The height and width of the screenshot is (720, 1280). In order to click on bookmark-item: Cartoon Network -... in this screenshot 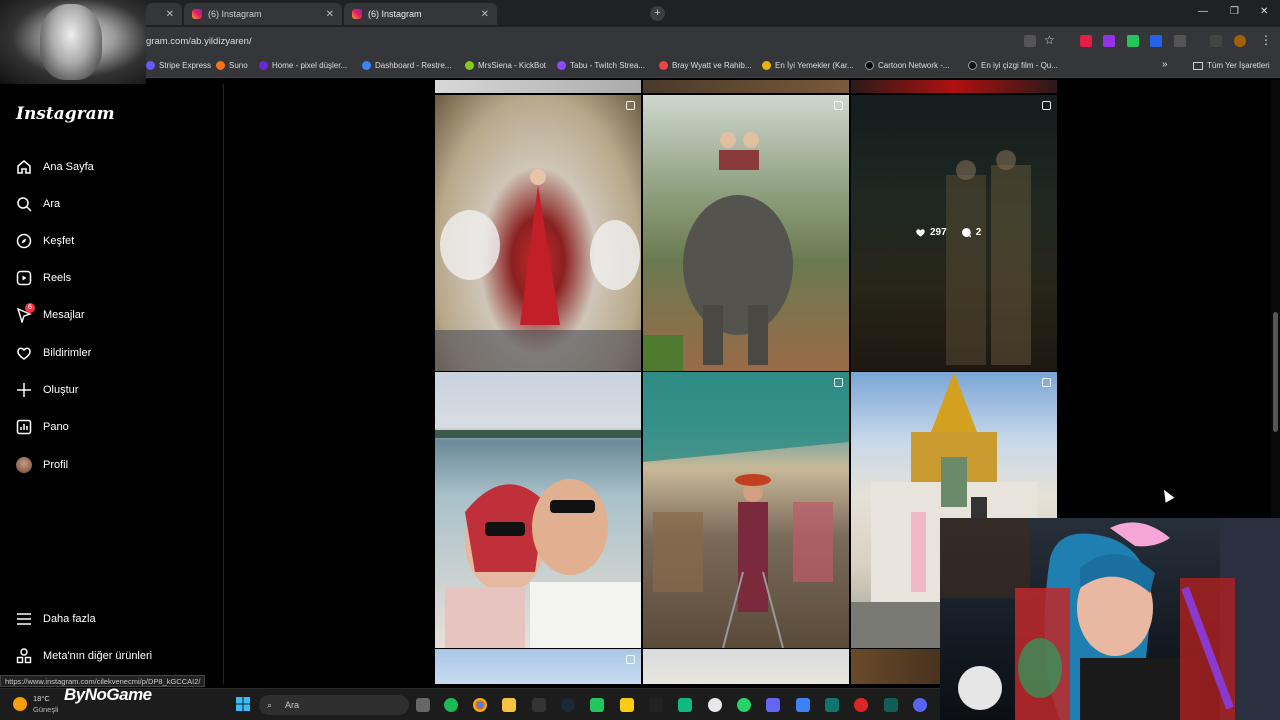, I will do `click(907, 65)`.